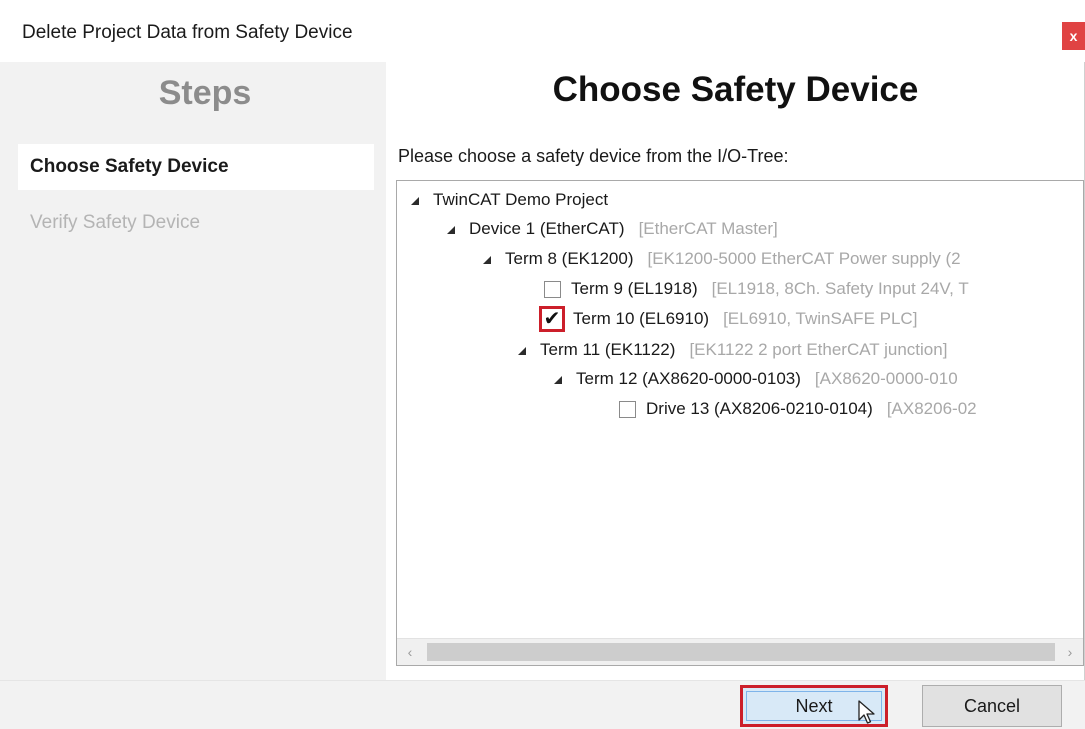 The image size is (1085, 729). I want to click on cancel-button-label: Cancel, so click(992, 705).